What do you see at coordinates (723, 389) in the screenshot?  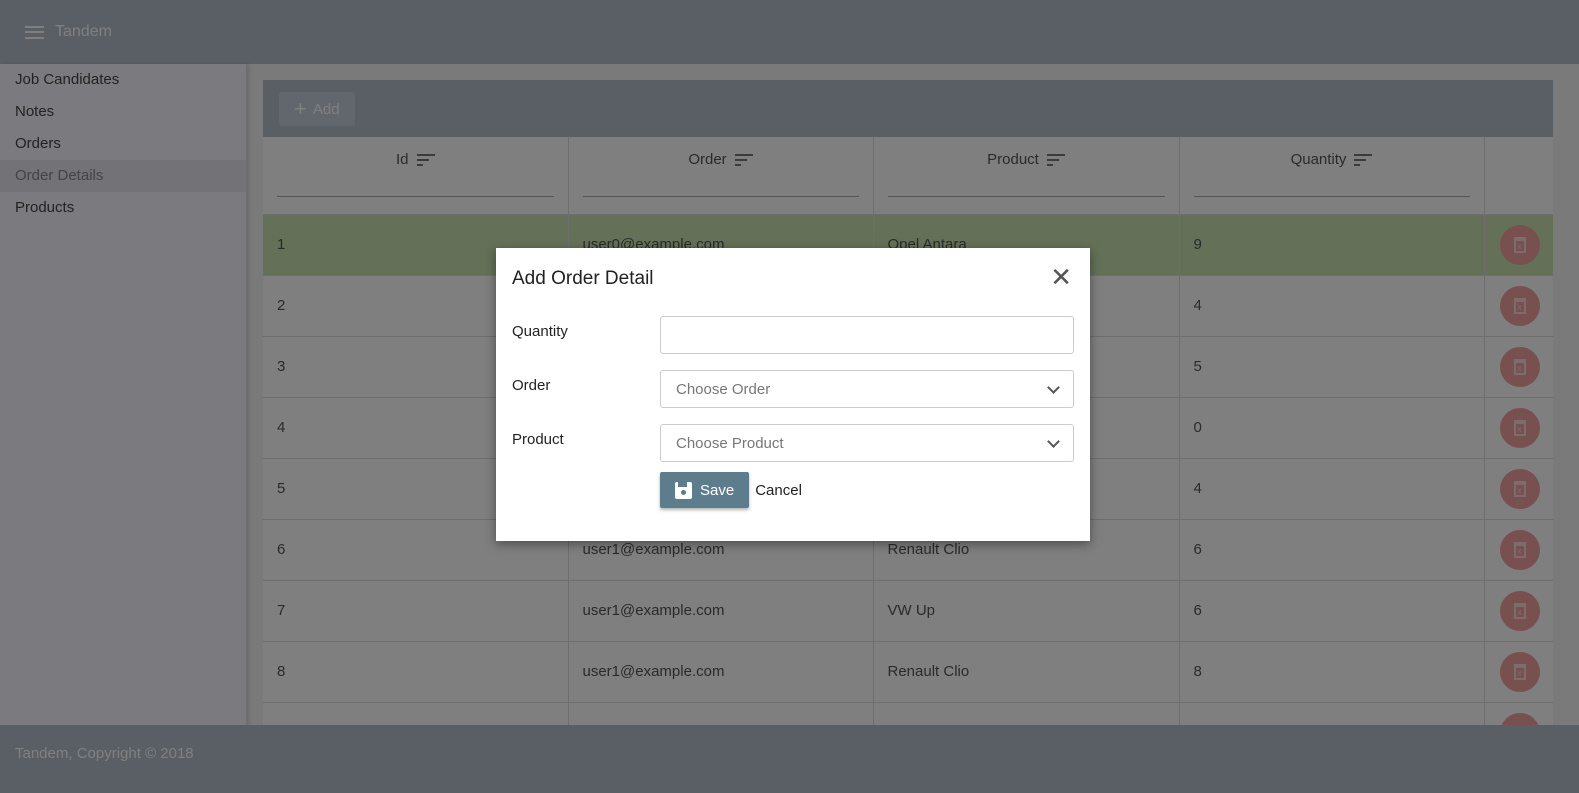 I see `order-placeholder: Choose Order` at bounding box center [723, 389].